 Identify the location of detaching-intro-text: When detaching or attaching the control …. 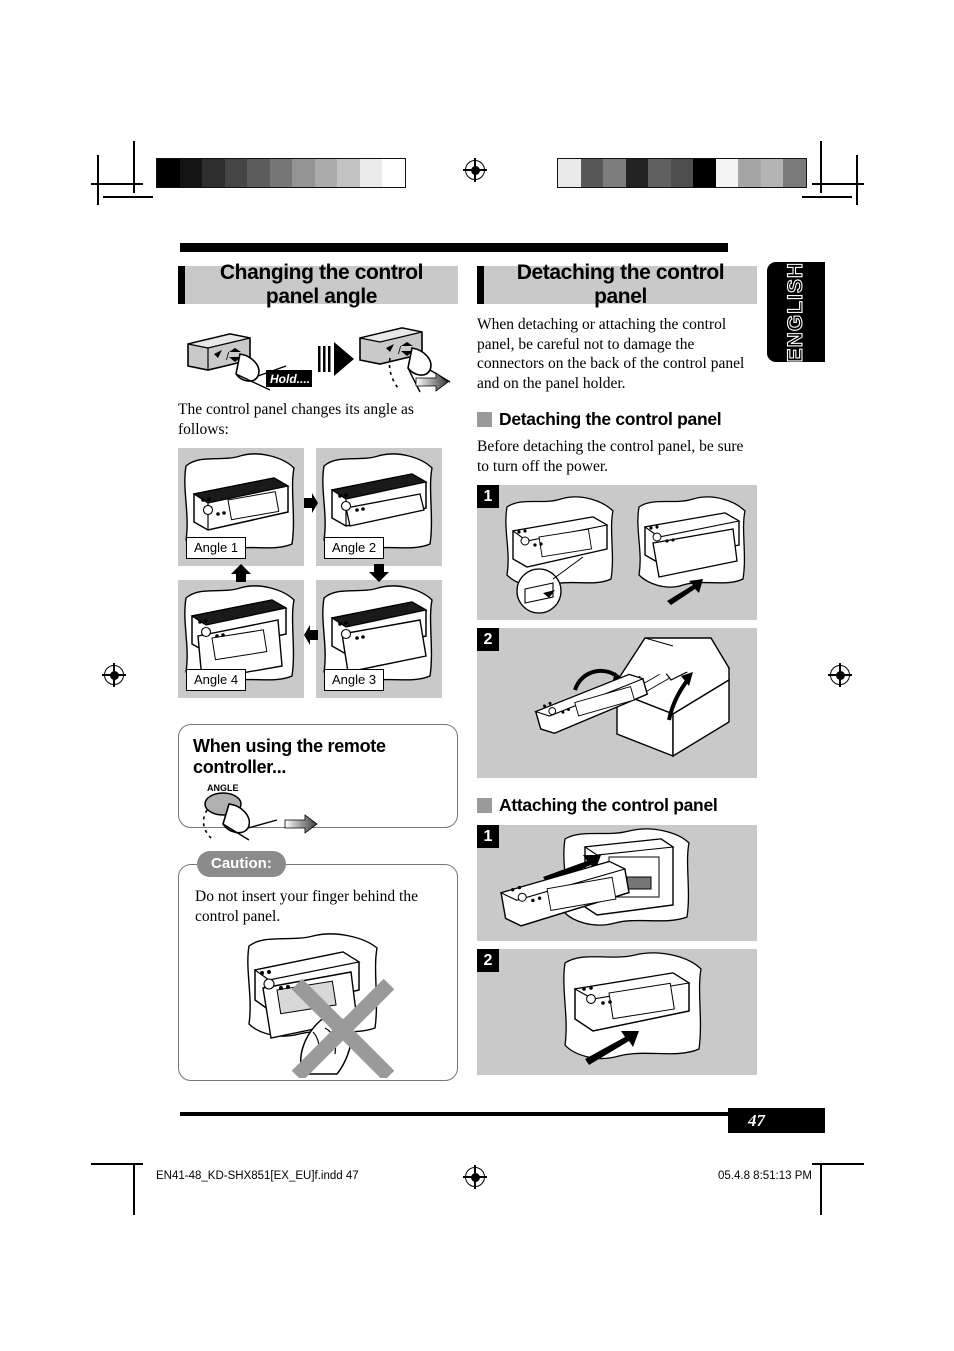
(611, 354).